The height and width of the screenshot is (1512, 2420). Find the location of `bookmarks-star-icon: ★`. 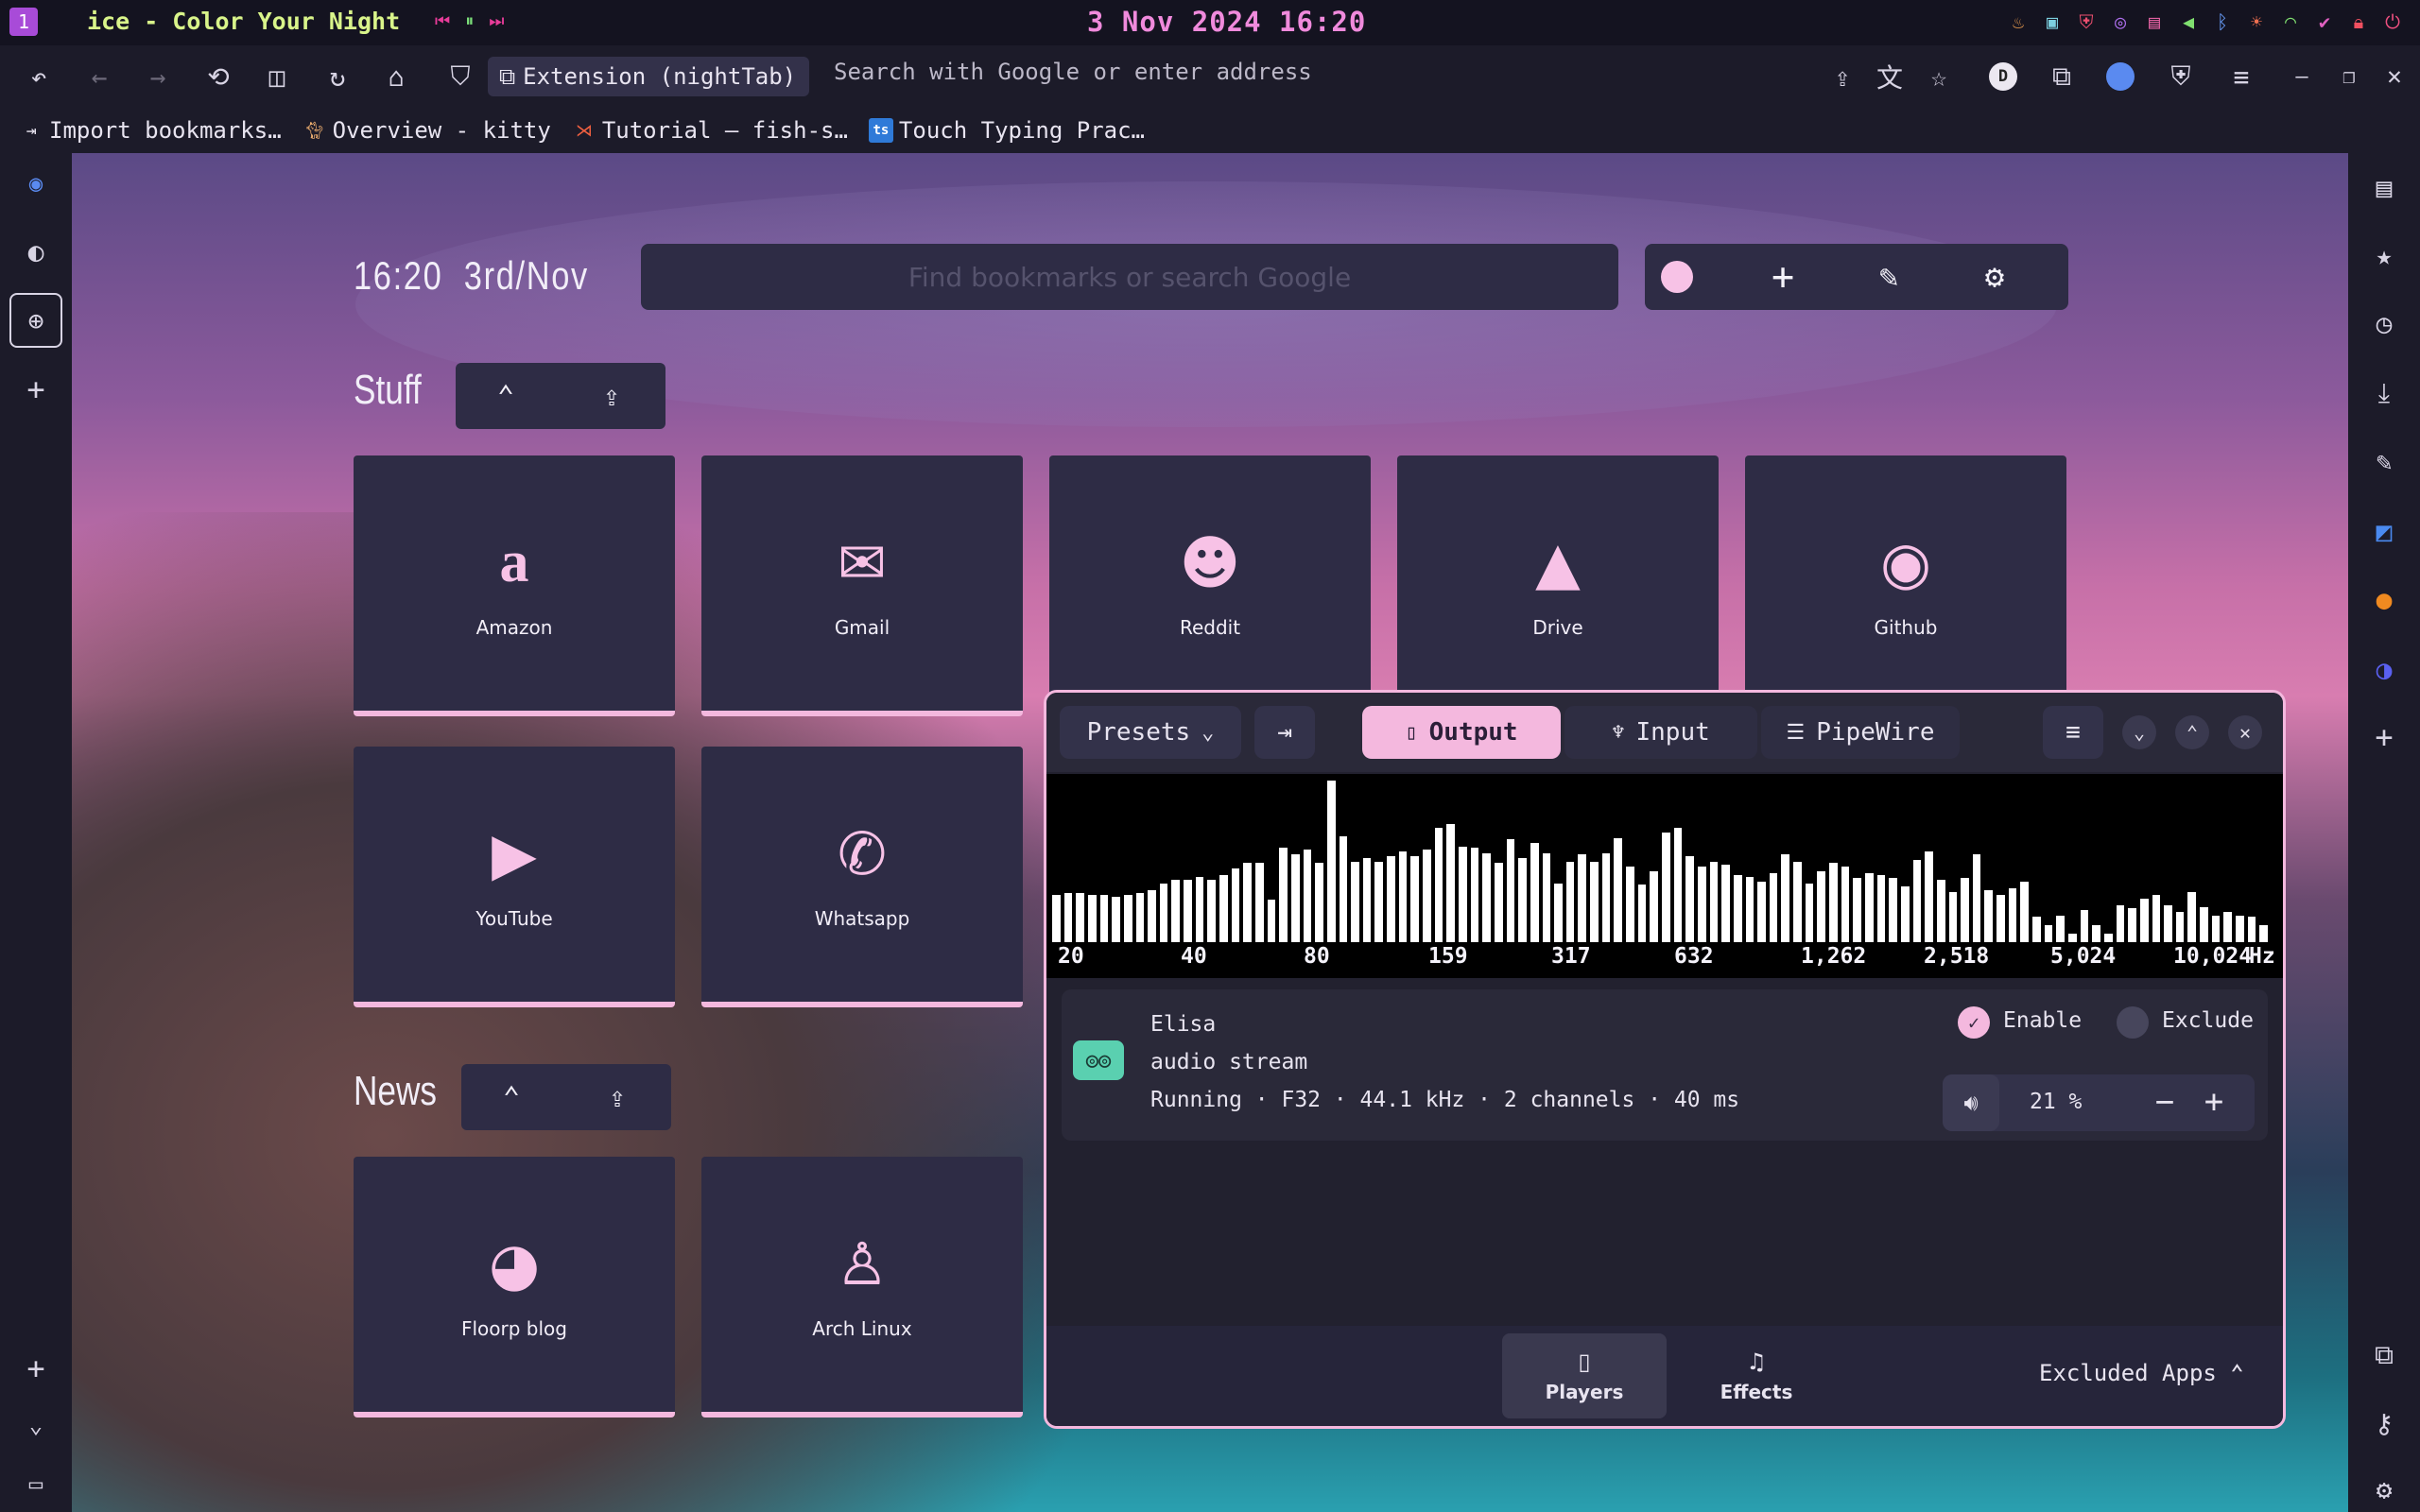

bookmarks-star-icon: ★ is located at coordinates (2384, 255).